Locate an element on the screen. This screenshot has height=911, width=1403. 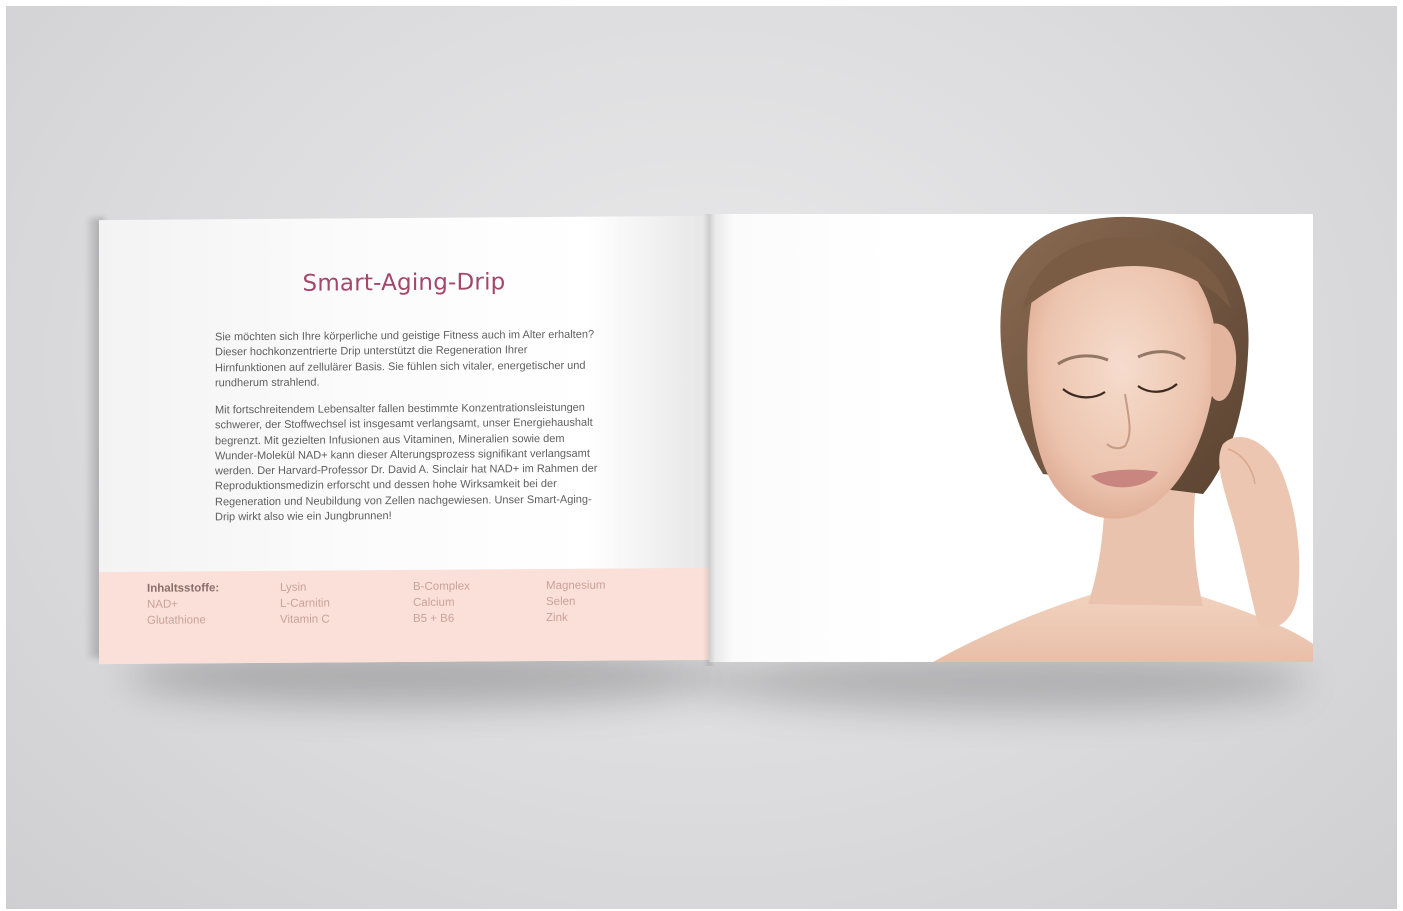
portrait-photo is located at coordinates (1123, 439).